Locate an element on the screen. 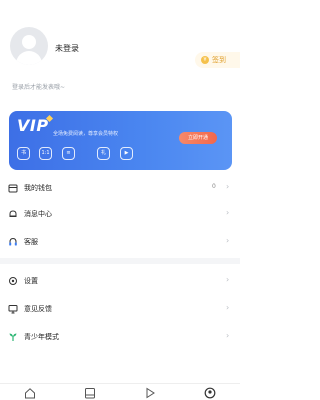 This screenshot has height=400, width=320. play-icon is located at coordinates (150, 393).